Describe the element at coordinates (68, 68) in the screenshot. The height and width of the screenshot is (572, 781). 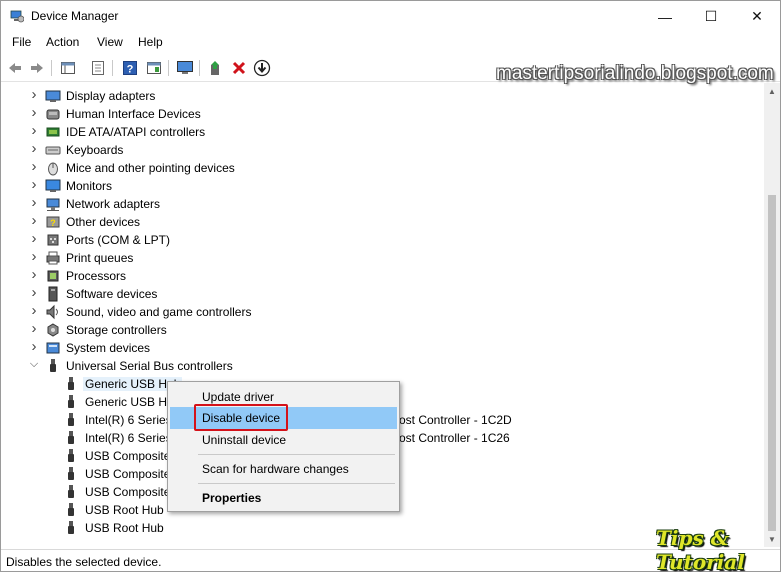
I see `show-hide-console-tree-icon` at that location.